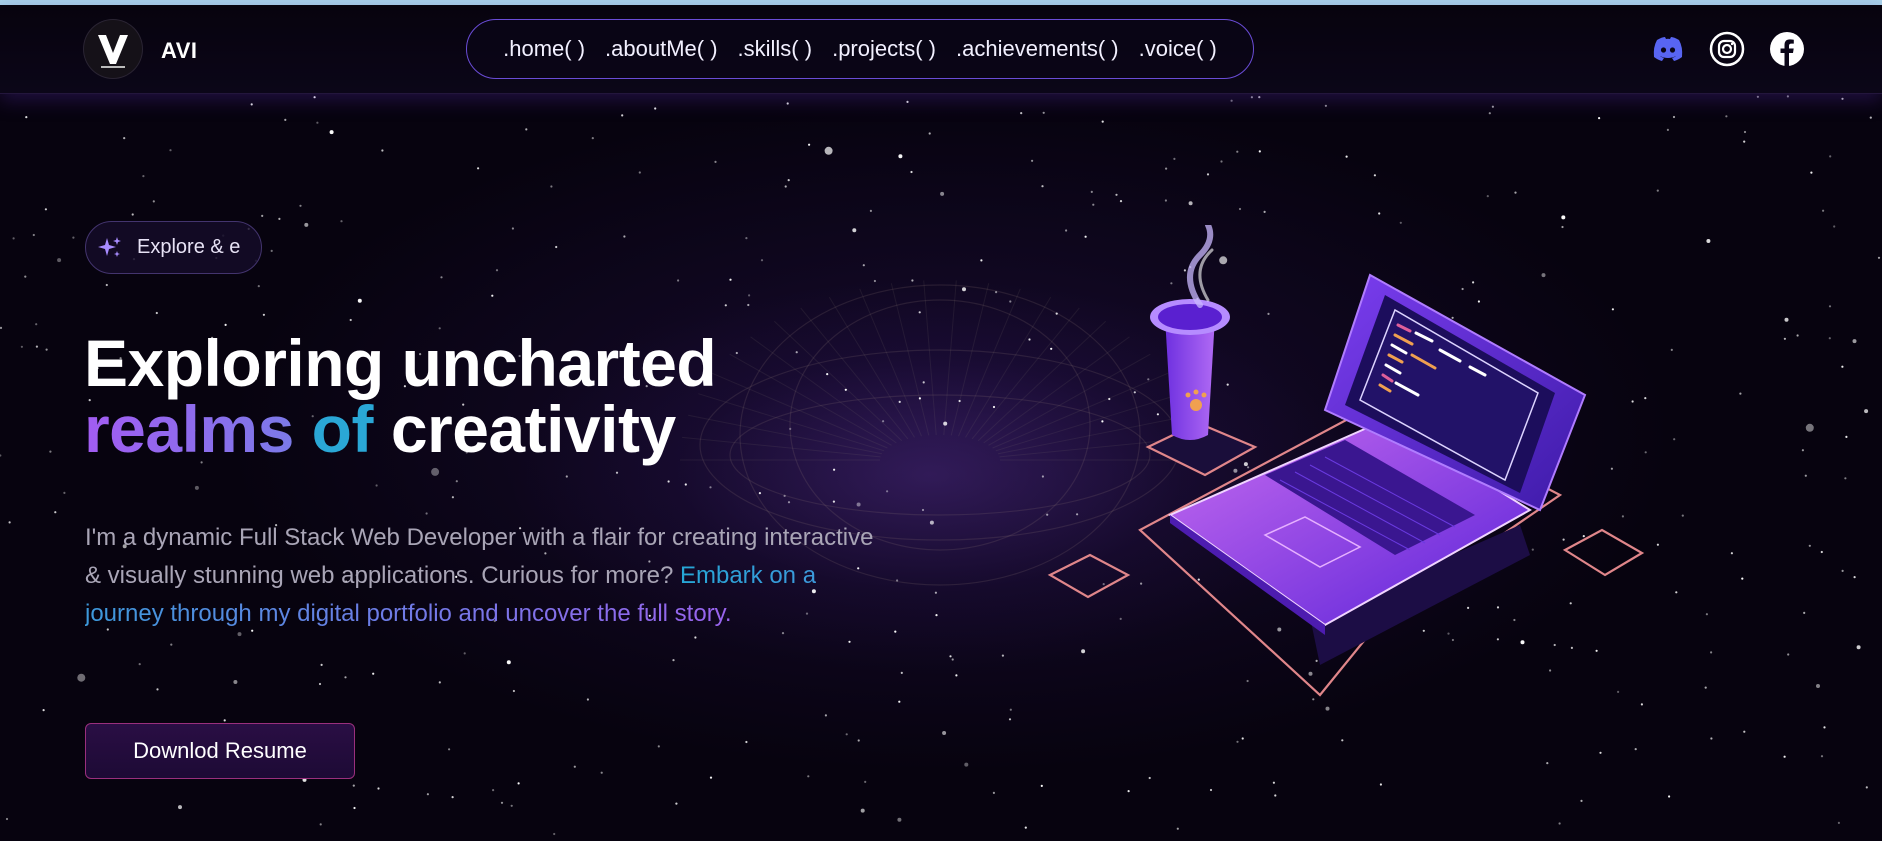  Describe the element at coordinates (661, 49) in the screenshot. I see `nav-link-about-me: .aboutMe( )` at that location.